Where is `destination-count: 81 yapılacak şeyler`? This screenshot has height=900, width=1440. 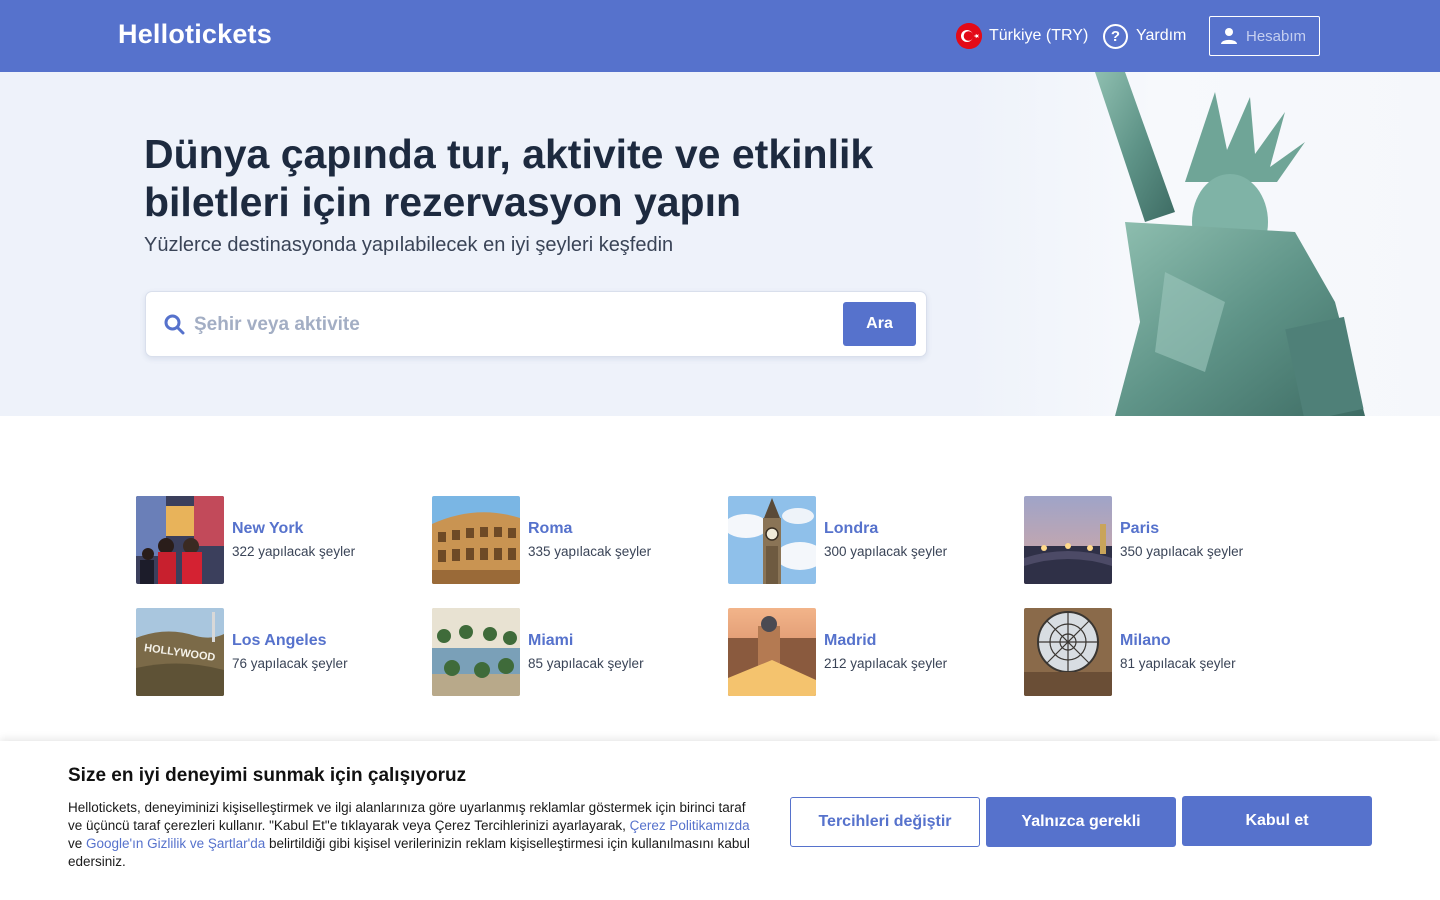 destination-count: 81 yapılacak şeyler is located at coordinates (1178, 663).